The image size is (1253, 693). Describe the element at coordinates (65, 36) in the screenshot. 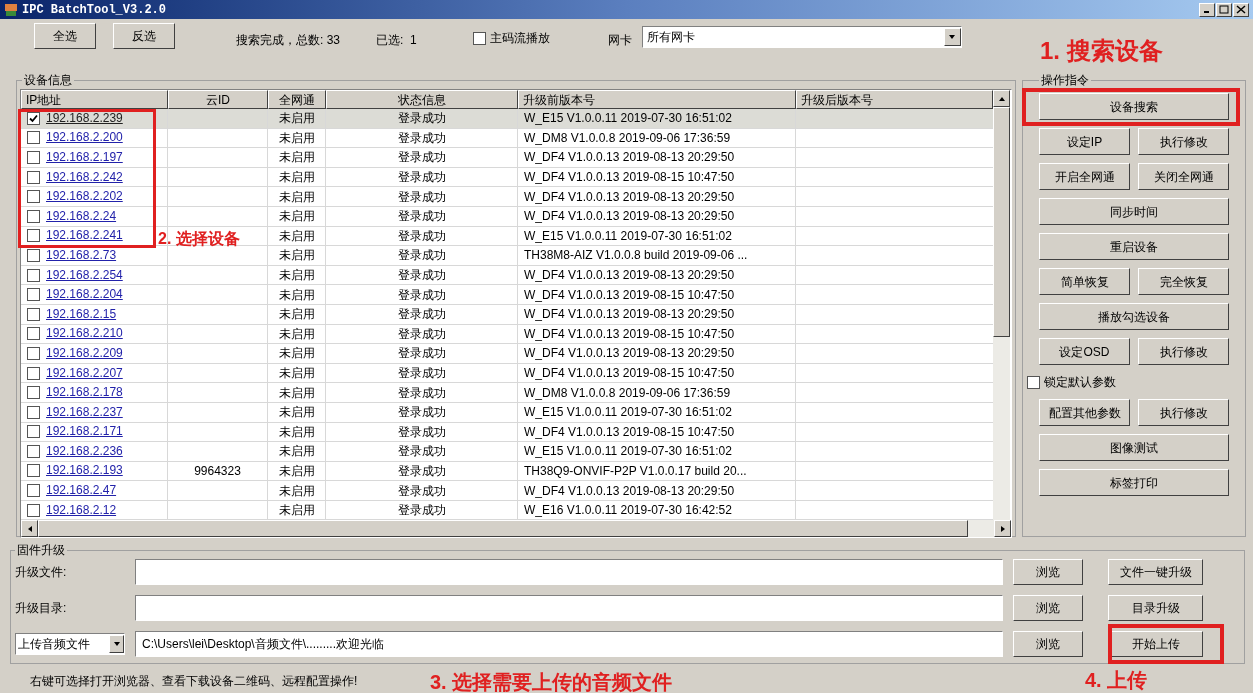

I see `select-all-button: 全选` at that location.